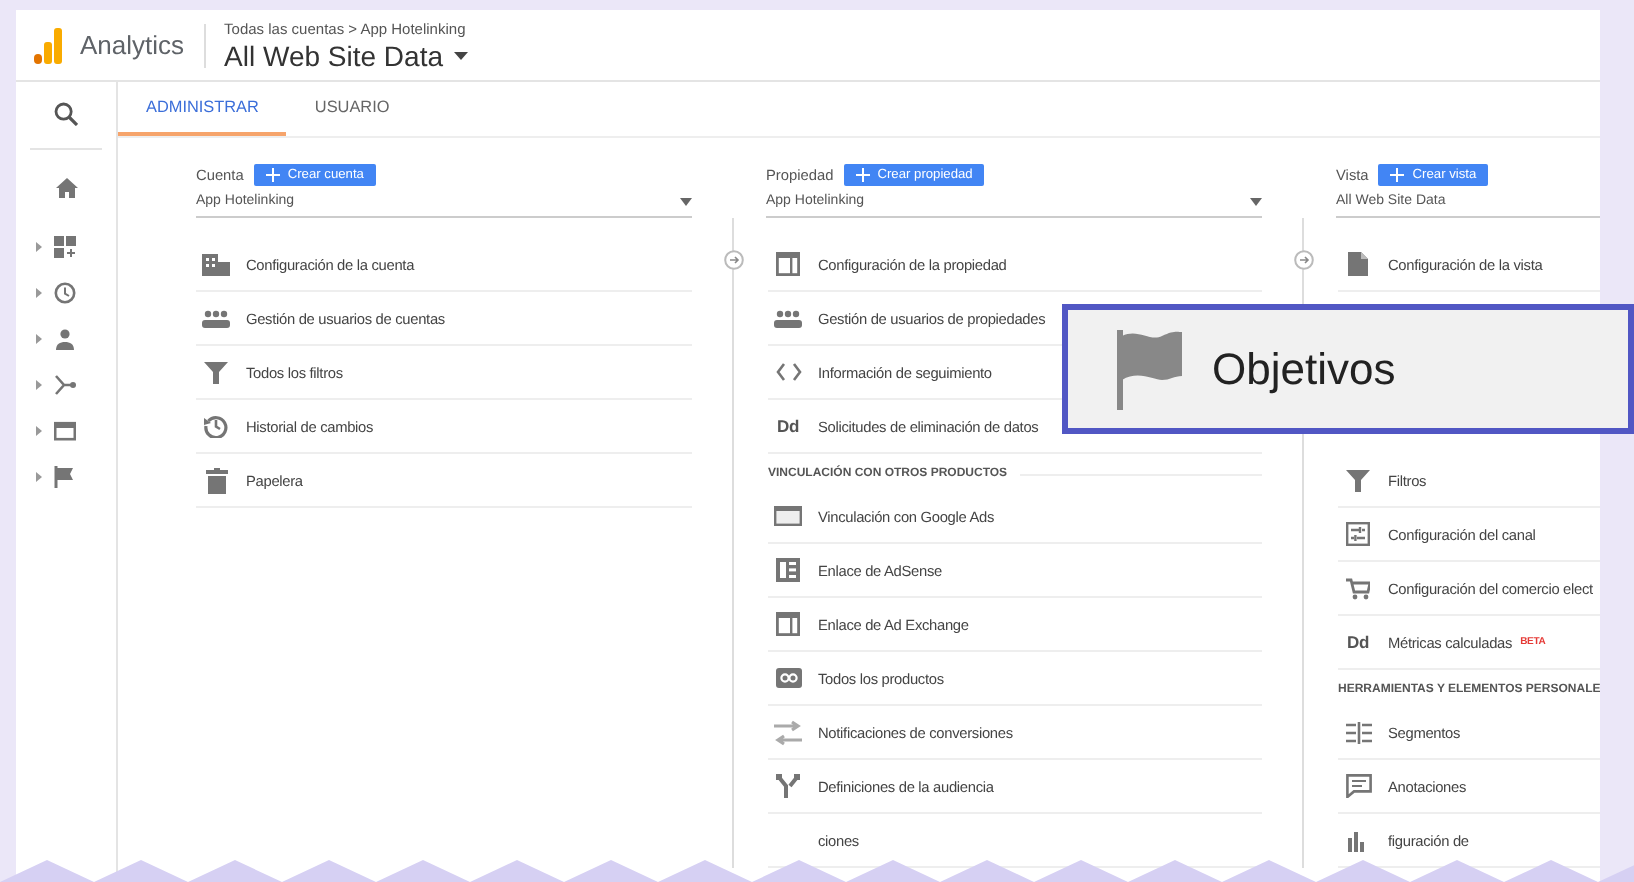 This screenshot has width=1634, height=882. Describe the element at coordinates (333, 55) in the screenshot. I see `view-name: All Web Site Data` at that location.